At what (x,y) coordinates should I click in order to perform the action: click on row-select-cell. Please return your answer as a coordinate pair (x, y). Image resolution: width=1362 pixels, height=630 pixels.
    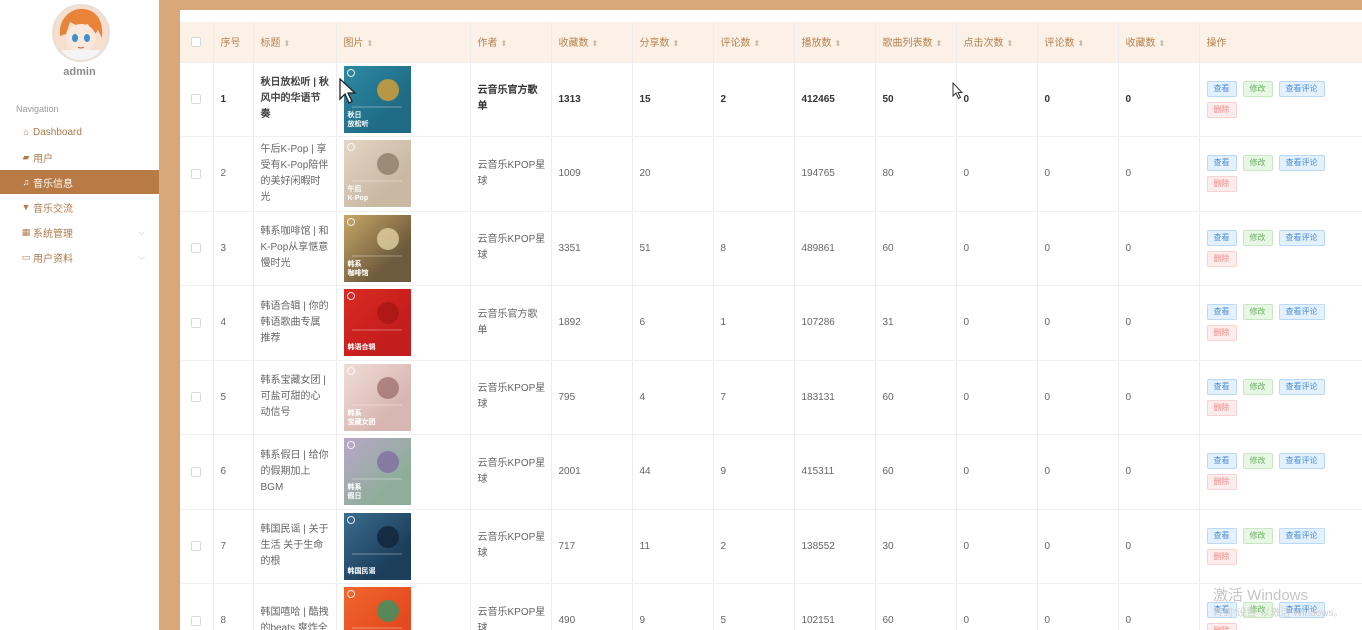
    Looking at the image, I should click on (197, 397).